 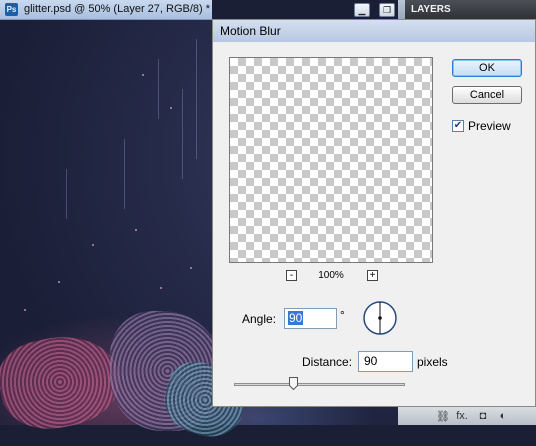 I want to click on distance-unit: pixels, so click(x=432, y=362).